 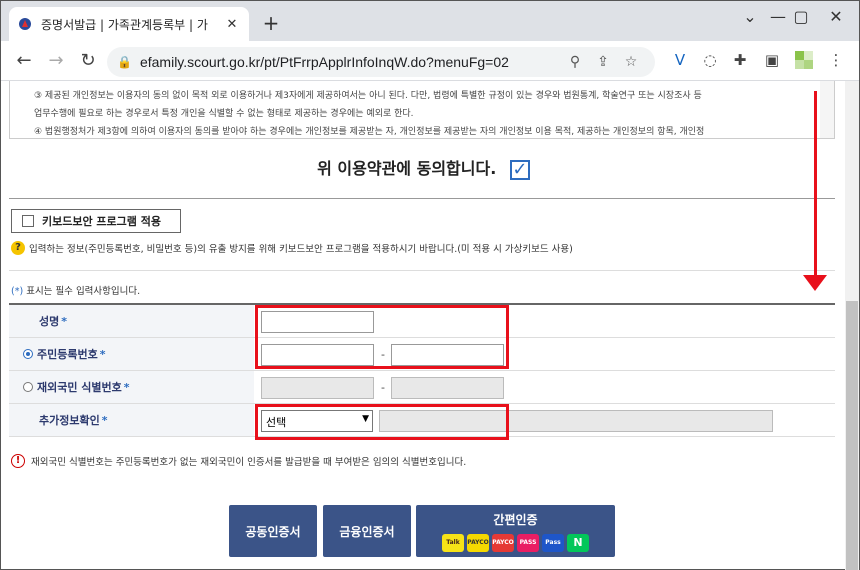 I want to click on finance-cert-button: 금융인증서, so click(x=367, y=531).